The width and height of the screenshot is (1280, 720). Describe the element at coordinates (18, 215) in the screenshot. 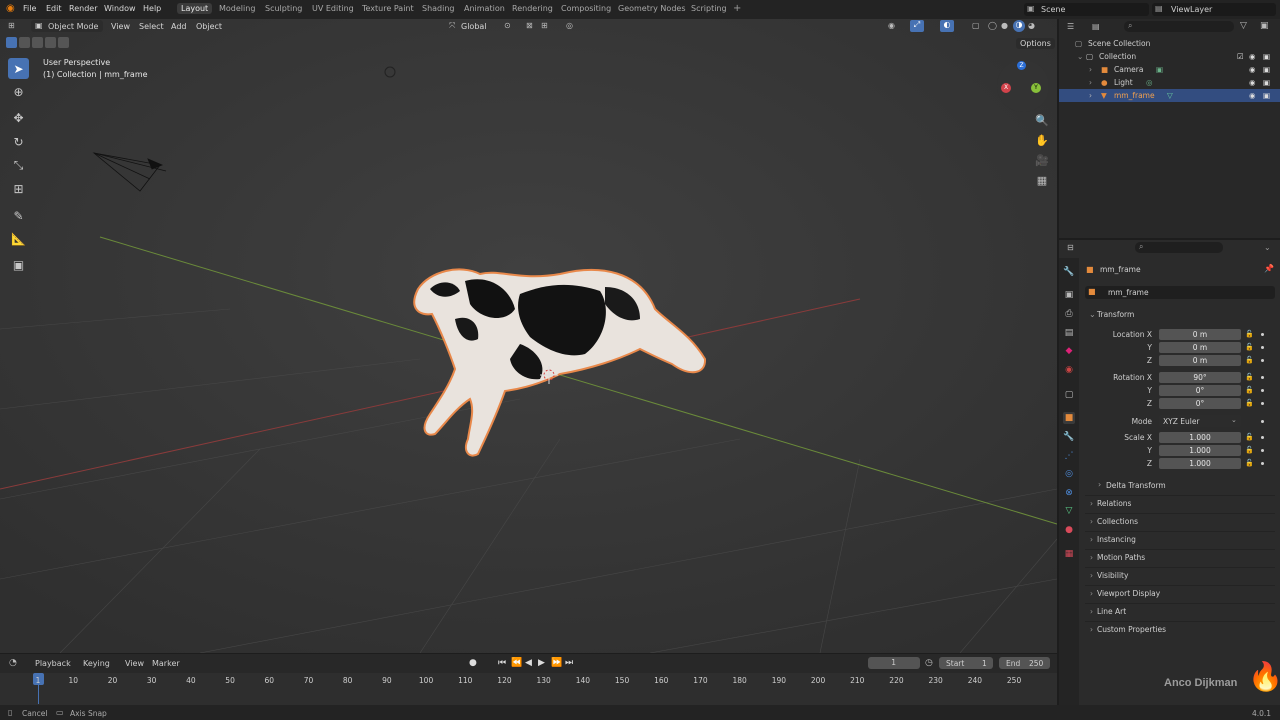

I see `annotate-tool: ✎` at that location.